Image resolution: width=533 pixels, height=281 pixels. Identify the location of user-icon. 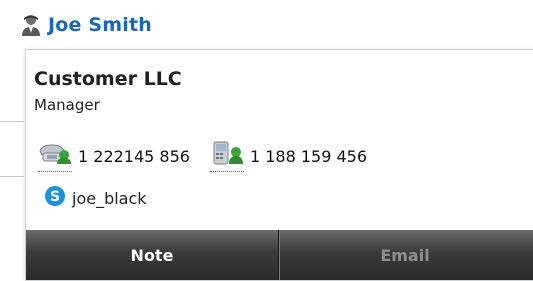
(31, 25).